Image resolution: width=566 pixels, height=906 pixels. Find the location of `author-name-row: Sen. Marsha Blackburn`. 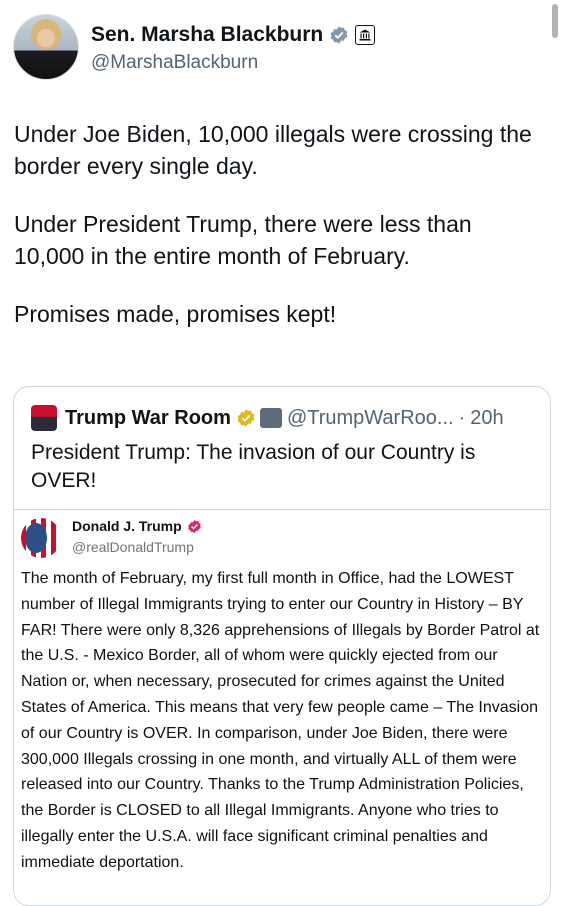

author-name-row: Sen. Marsha Blackburn is located at coordinates (233, 35).